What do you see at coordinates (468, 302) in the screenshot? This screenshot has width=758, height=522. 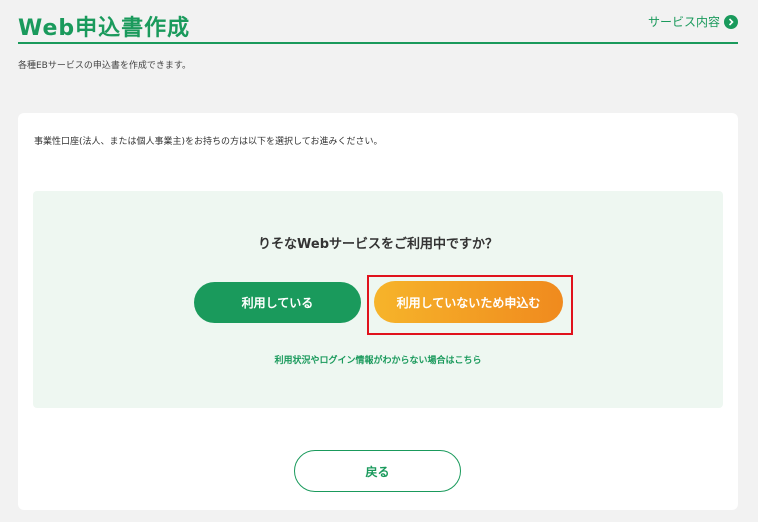 I see `apply-not-using-button: 利用していないため申込む` at bounding box center [468, 302].